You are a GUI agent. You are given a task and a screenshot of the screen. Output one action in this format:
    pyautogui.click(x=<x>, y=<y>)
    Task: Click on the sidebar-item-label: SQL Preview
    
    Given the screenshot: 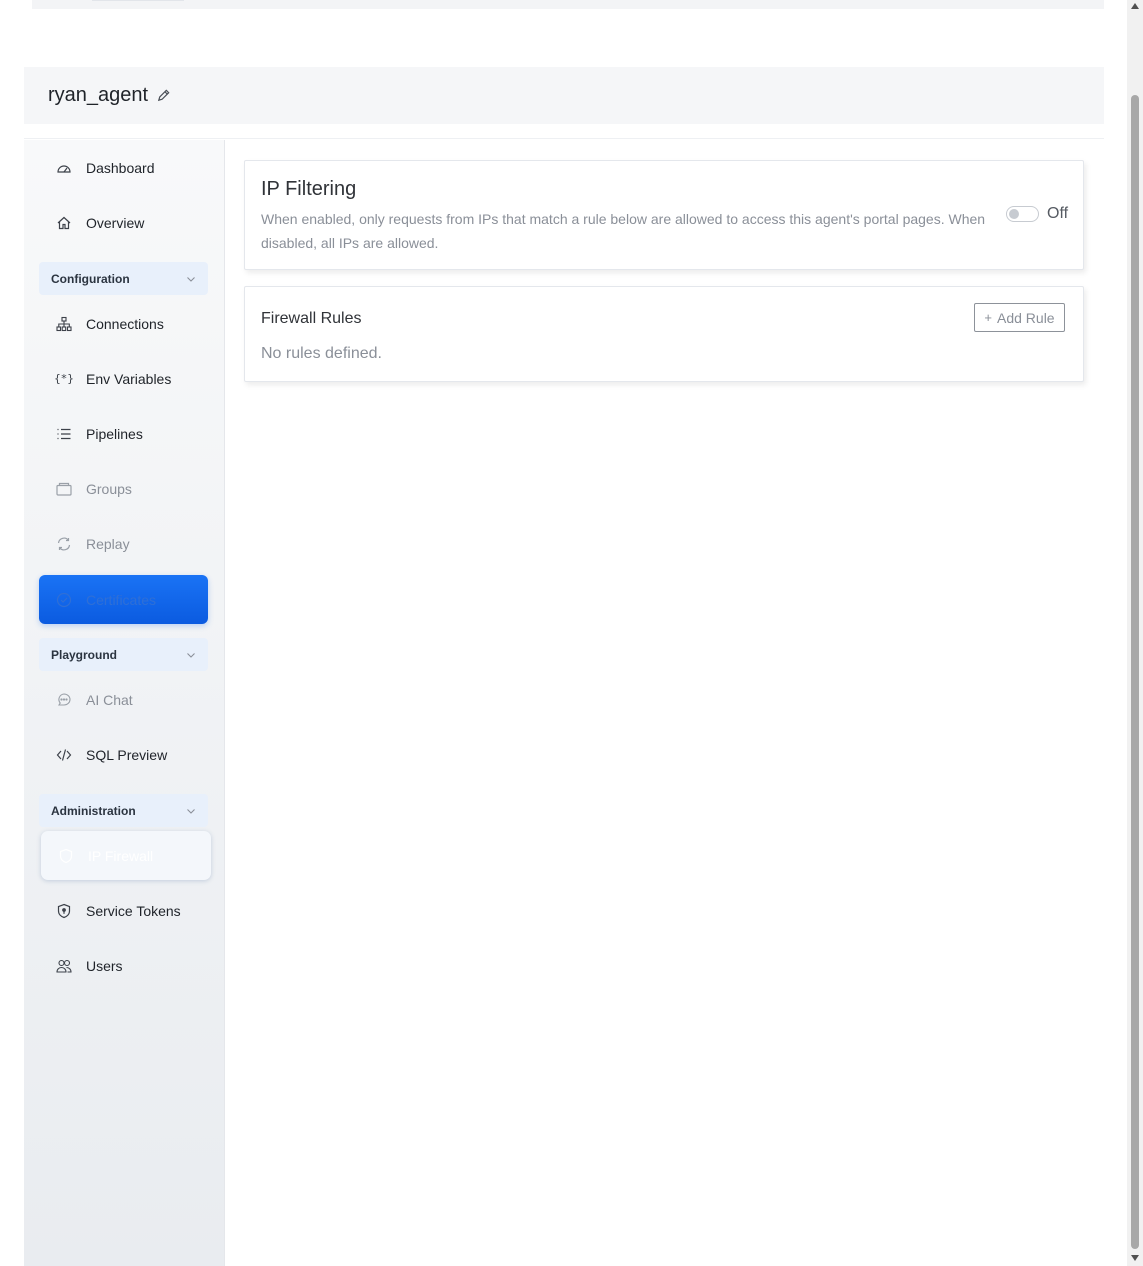 What is the action you would take?
    pyautogui.click(x=127, y=754)
    